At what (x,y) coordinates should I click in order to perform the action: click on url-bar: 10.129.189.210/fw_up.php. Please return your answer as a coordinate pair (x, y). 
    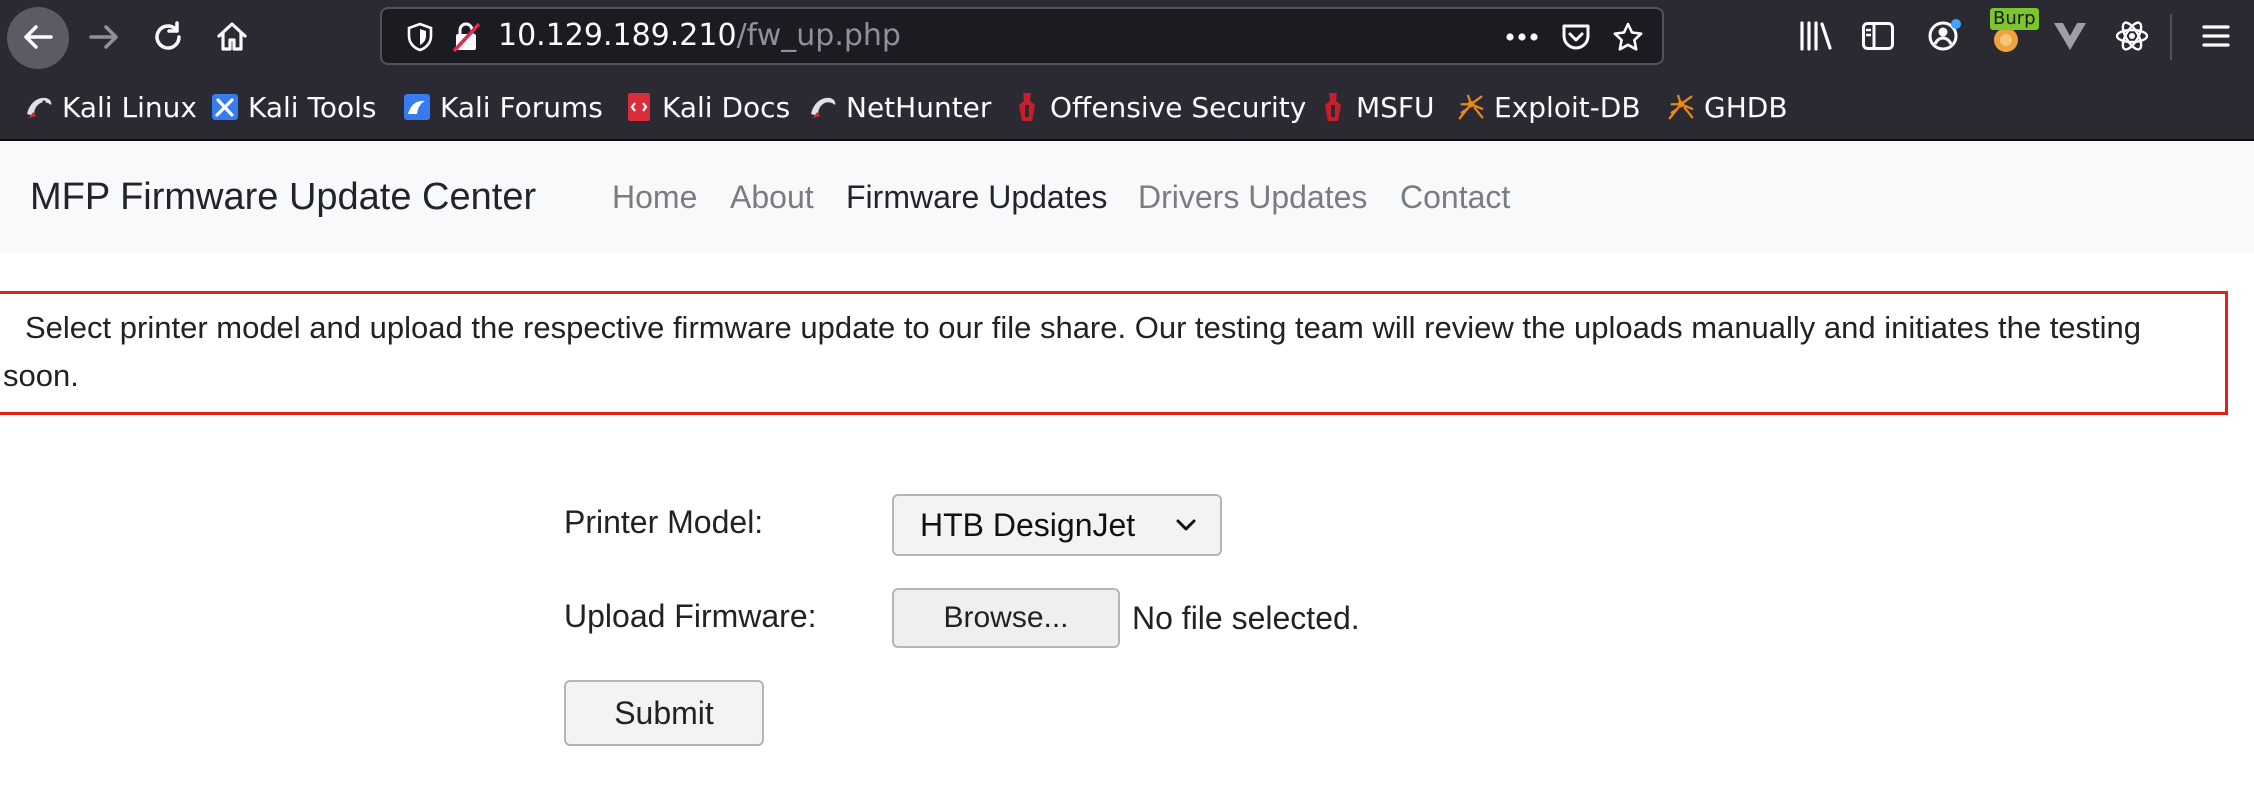
    Looking at the image, I should click on (1022, 36).